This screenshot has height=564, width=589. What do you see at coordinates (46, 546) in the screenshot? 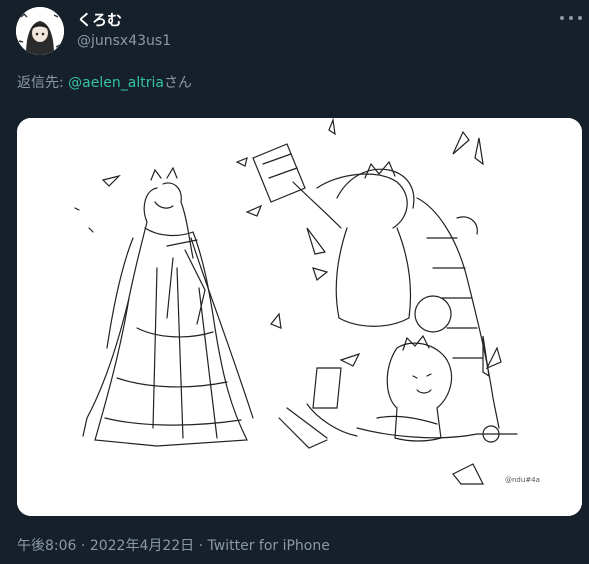
I see `tweet-time: 午後8:06` at bounding box center [46, 546].